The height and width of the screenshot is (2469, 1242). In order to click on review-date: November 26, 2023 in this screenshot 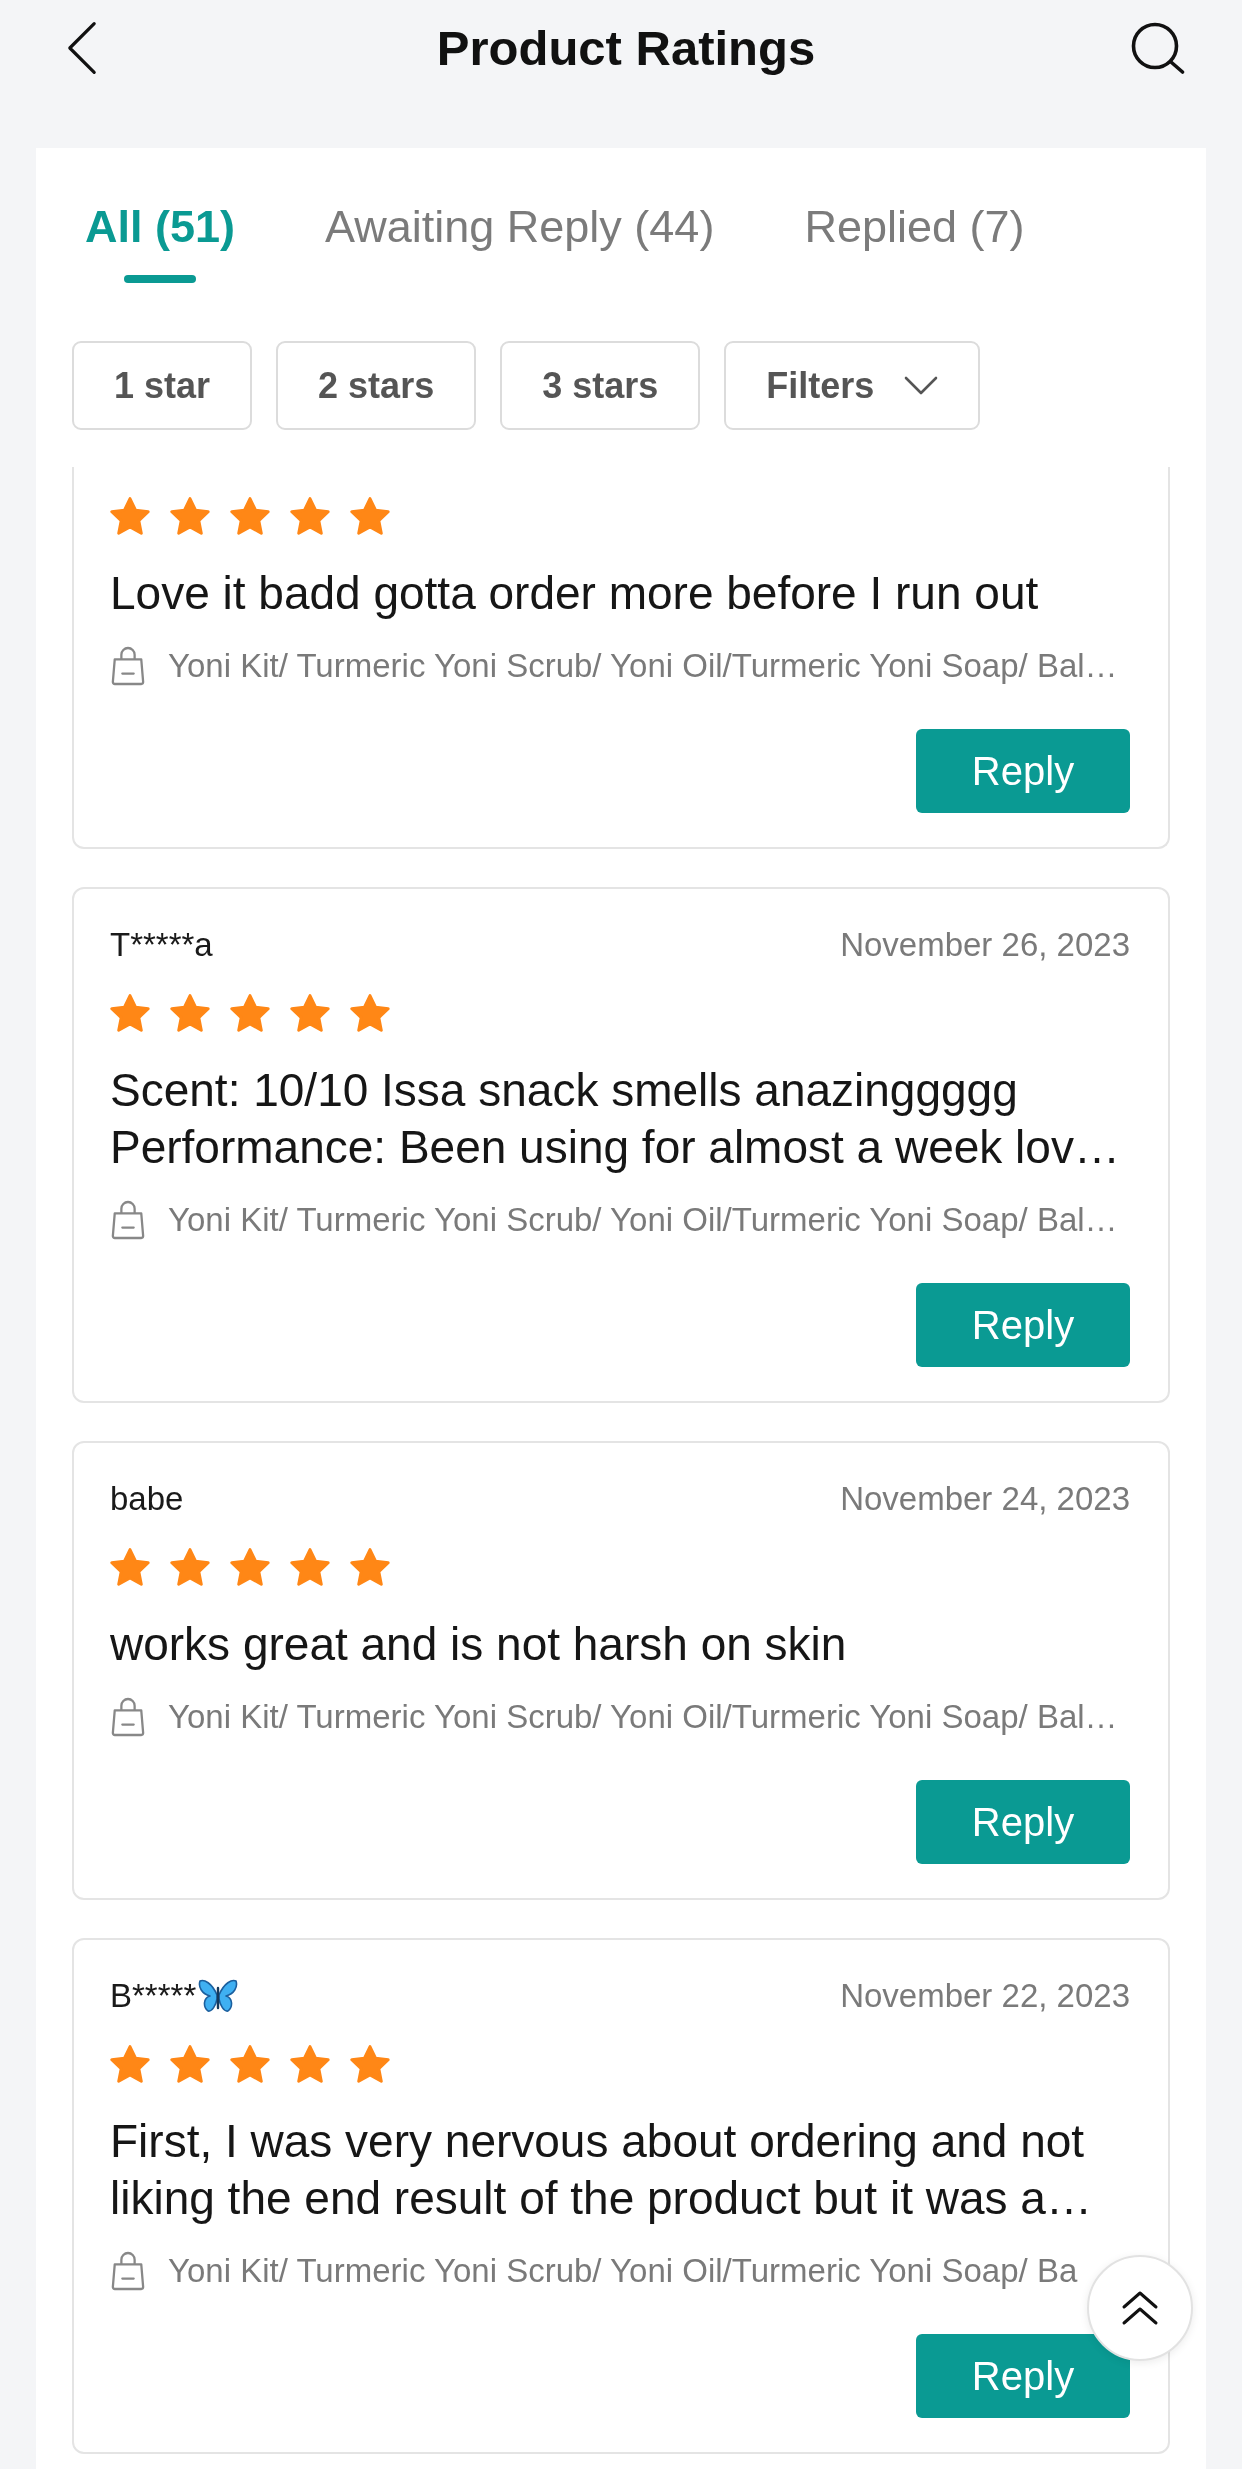, I will do `click(985, 945)`.